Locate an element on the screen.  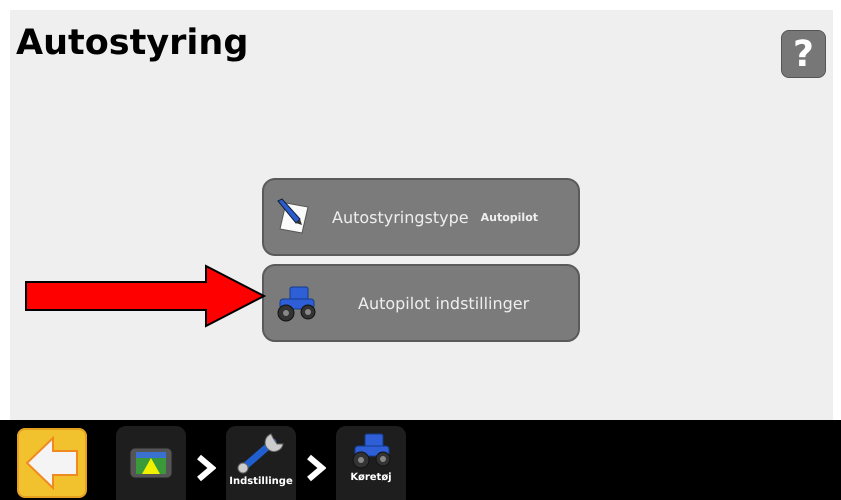
menu-button: Autostyringstype Autopilot is located at coordinates (421, 217).